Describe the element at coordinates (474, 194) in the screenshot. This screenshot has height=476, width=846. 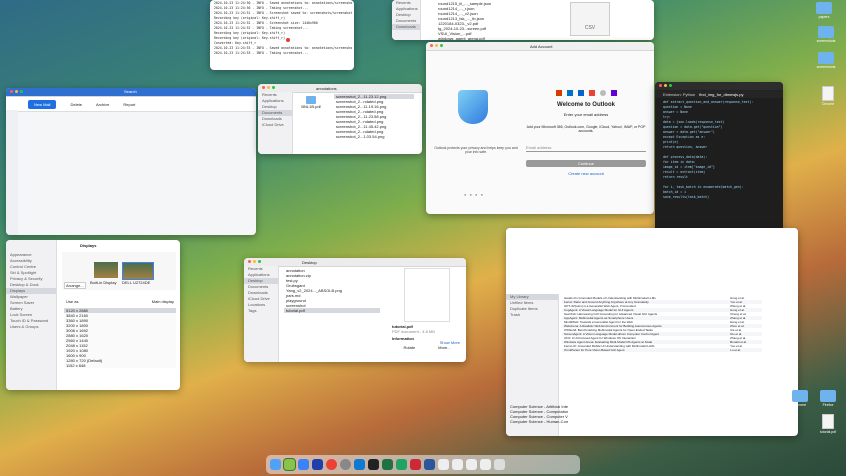
I see `page-dots: ● ● ● ●` at that location.